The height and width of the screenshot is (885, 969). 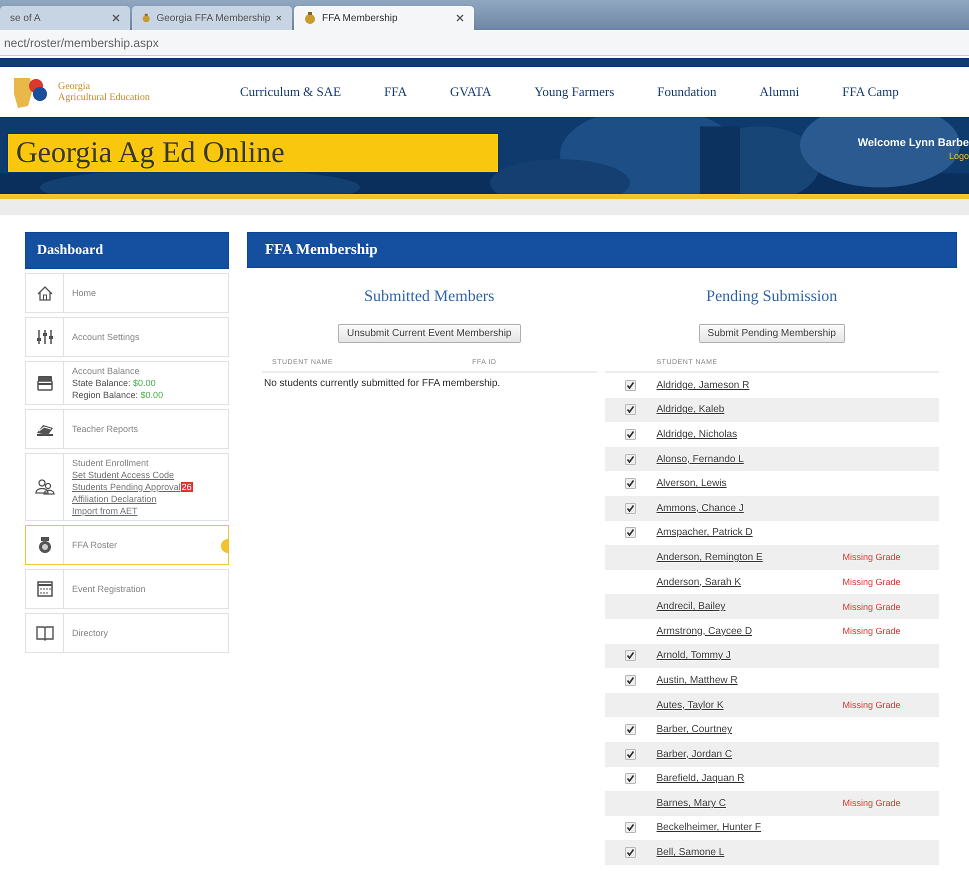 What do you see at coordinates (44, 383) in the screenshot?
I see `cards-icon` at bounding box center [44, 383].